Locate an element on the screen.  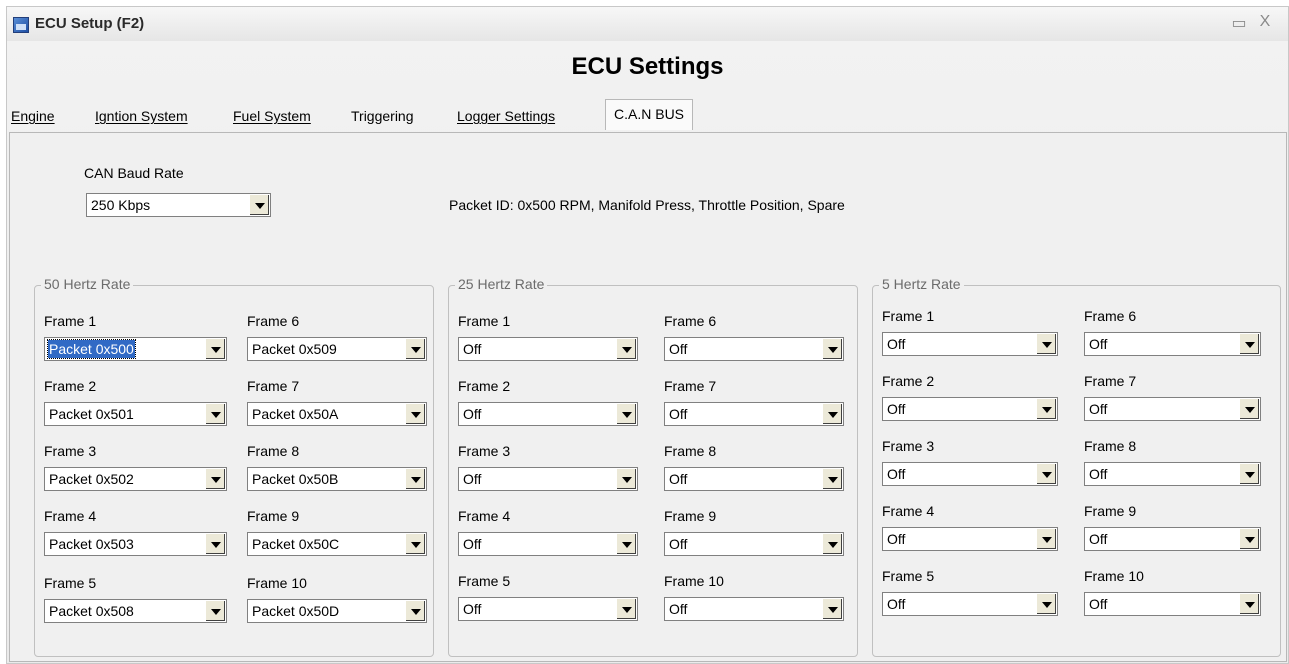
frame-packet-select: Packet 0x509 is located at coordinates (337, 349).